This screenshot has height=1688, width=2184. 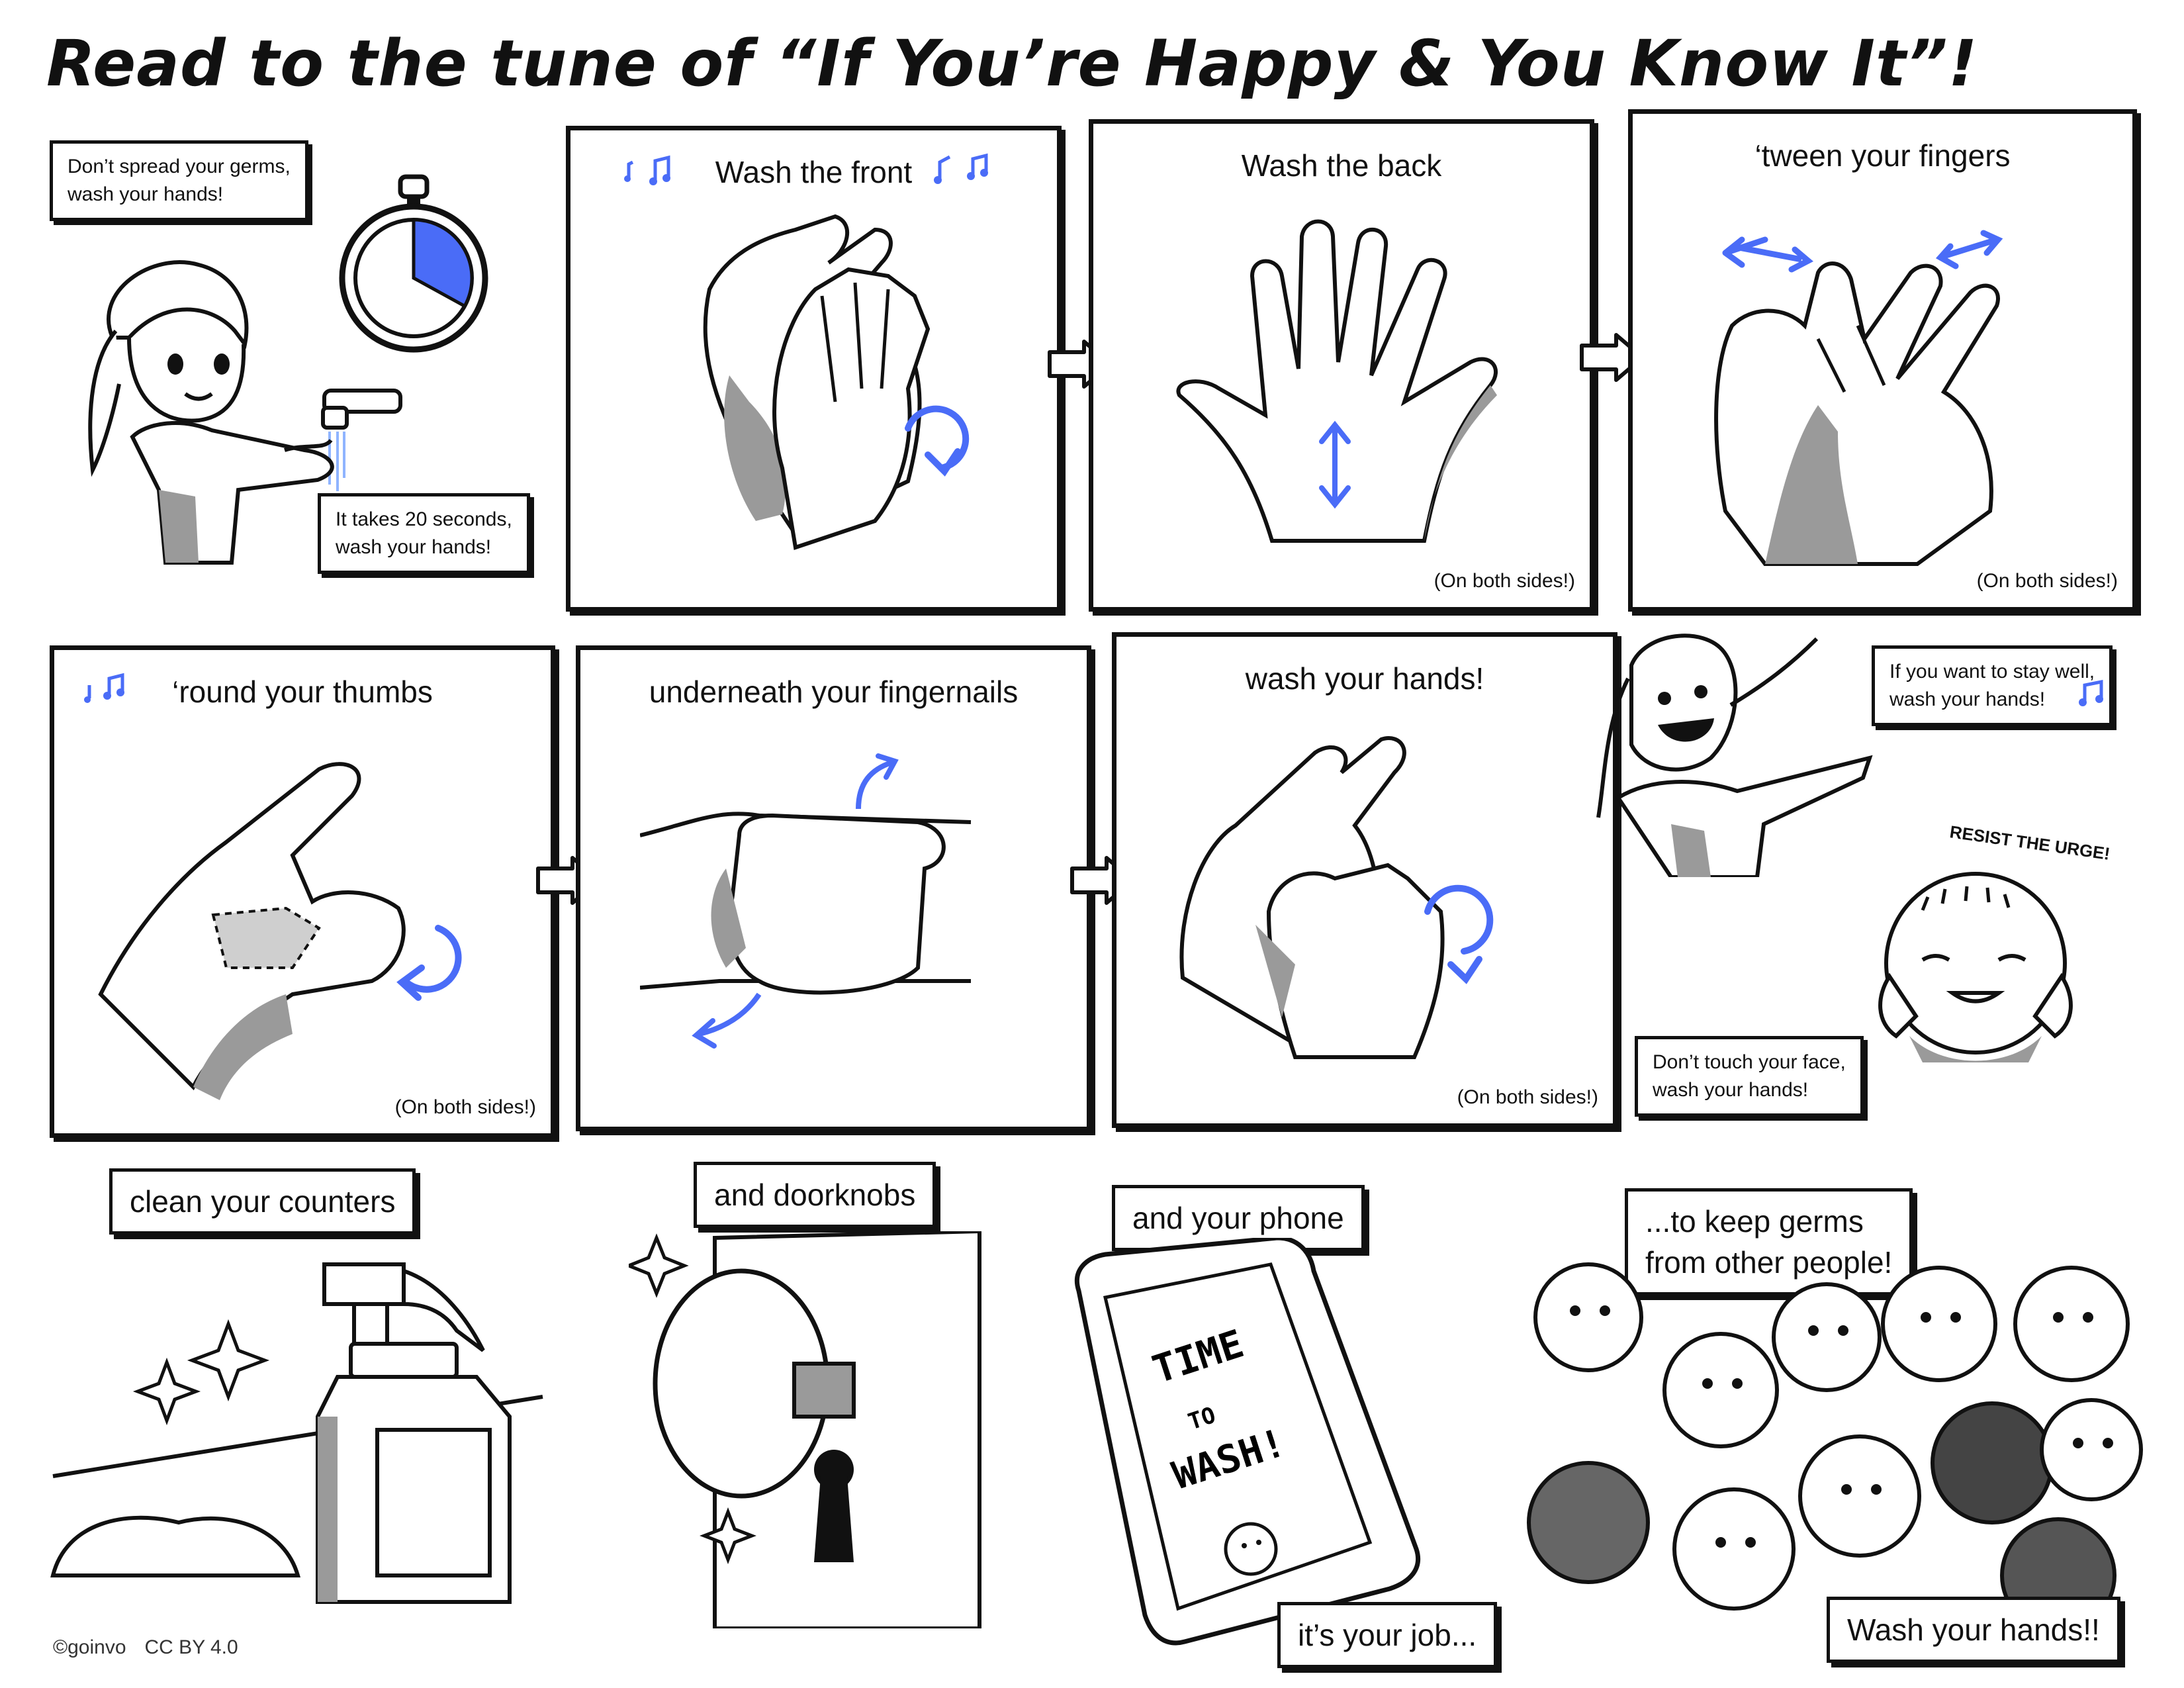 I want to click on panel-wash-back: Wash the back (On both sides!), so click(x=1341, y=365).